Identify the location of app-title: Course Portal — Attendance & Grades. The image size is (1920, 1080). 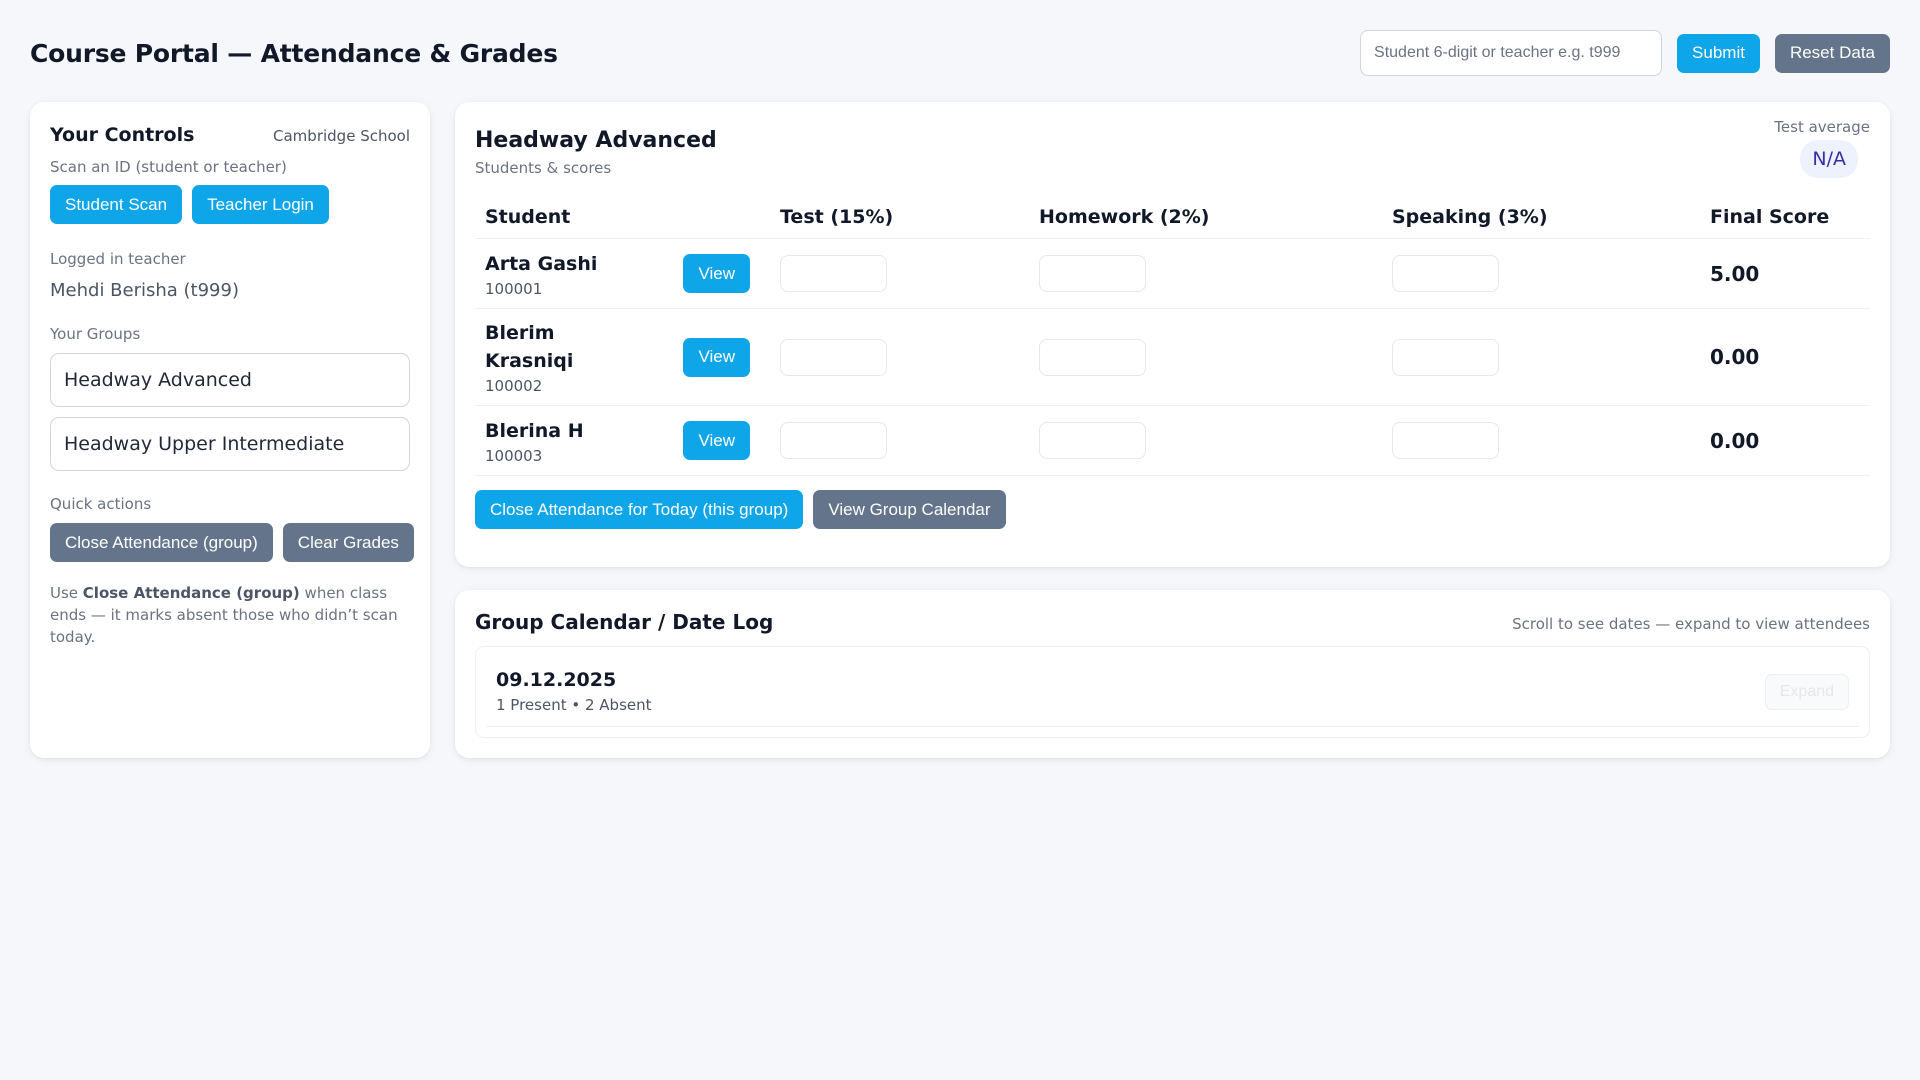
(294, 53).